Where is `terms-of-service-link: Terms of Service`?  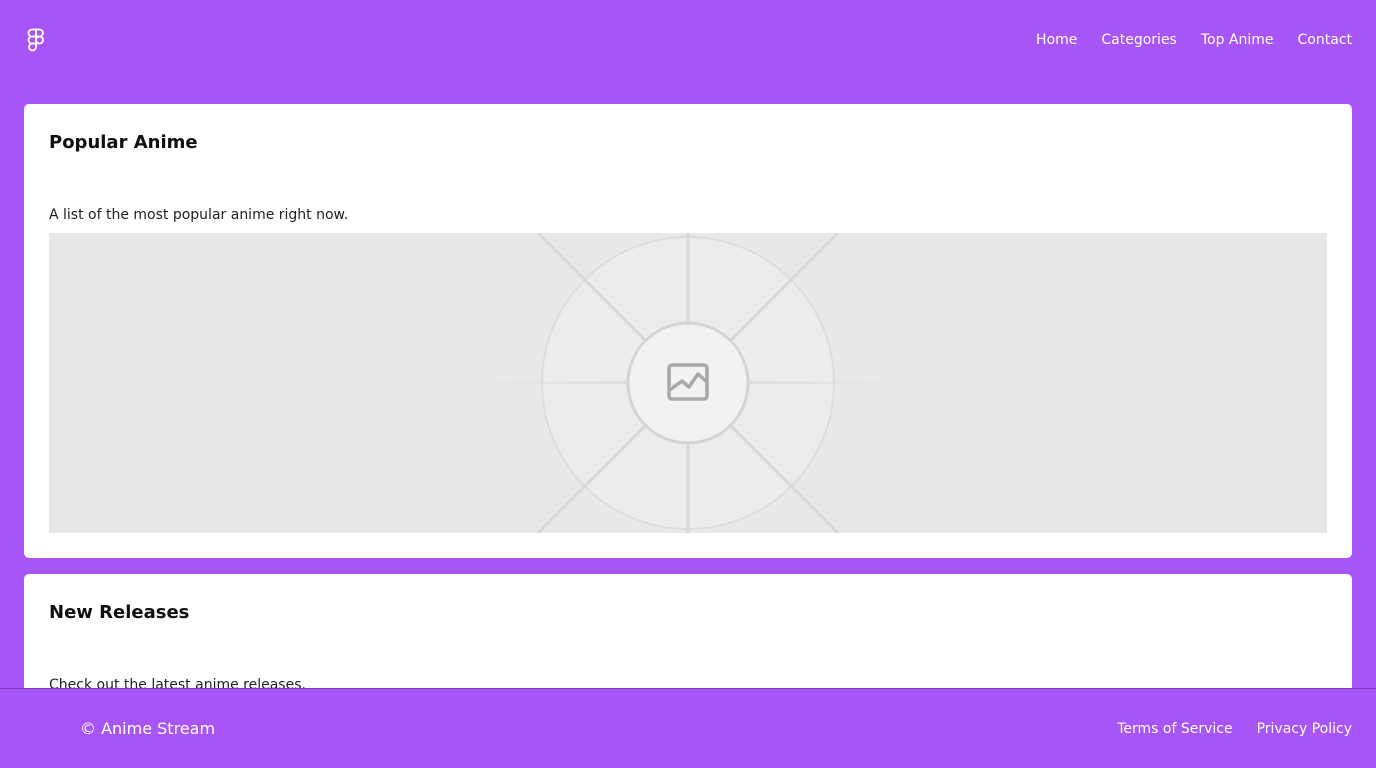
terms-of-service-link: Terms of Service is located at coordinates (1174, 729).